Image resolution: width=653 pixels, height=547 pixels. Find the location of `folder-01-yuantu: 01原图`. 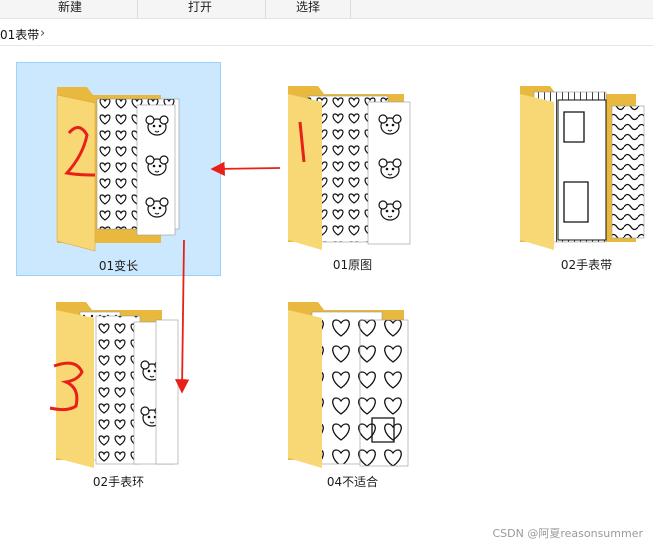

folder-01-yuantu: 01原图 is located at coordinates (352, 169).